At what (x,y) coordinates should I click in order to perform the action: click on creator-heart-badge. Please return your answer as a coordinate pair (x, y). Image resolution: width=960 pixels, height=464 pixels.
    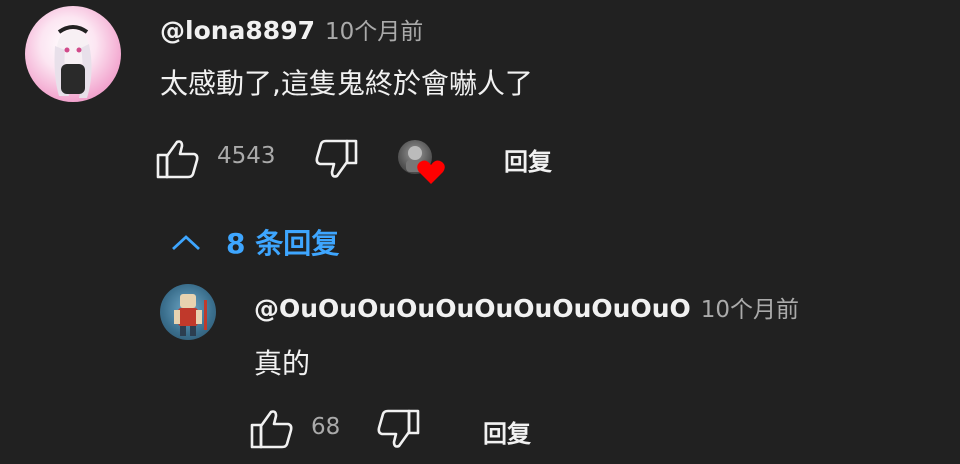
    Looking at the image, I should click on (422, 163).